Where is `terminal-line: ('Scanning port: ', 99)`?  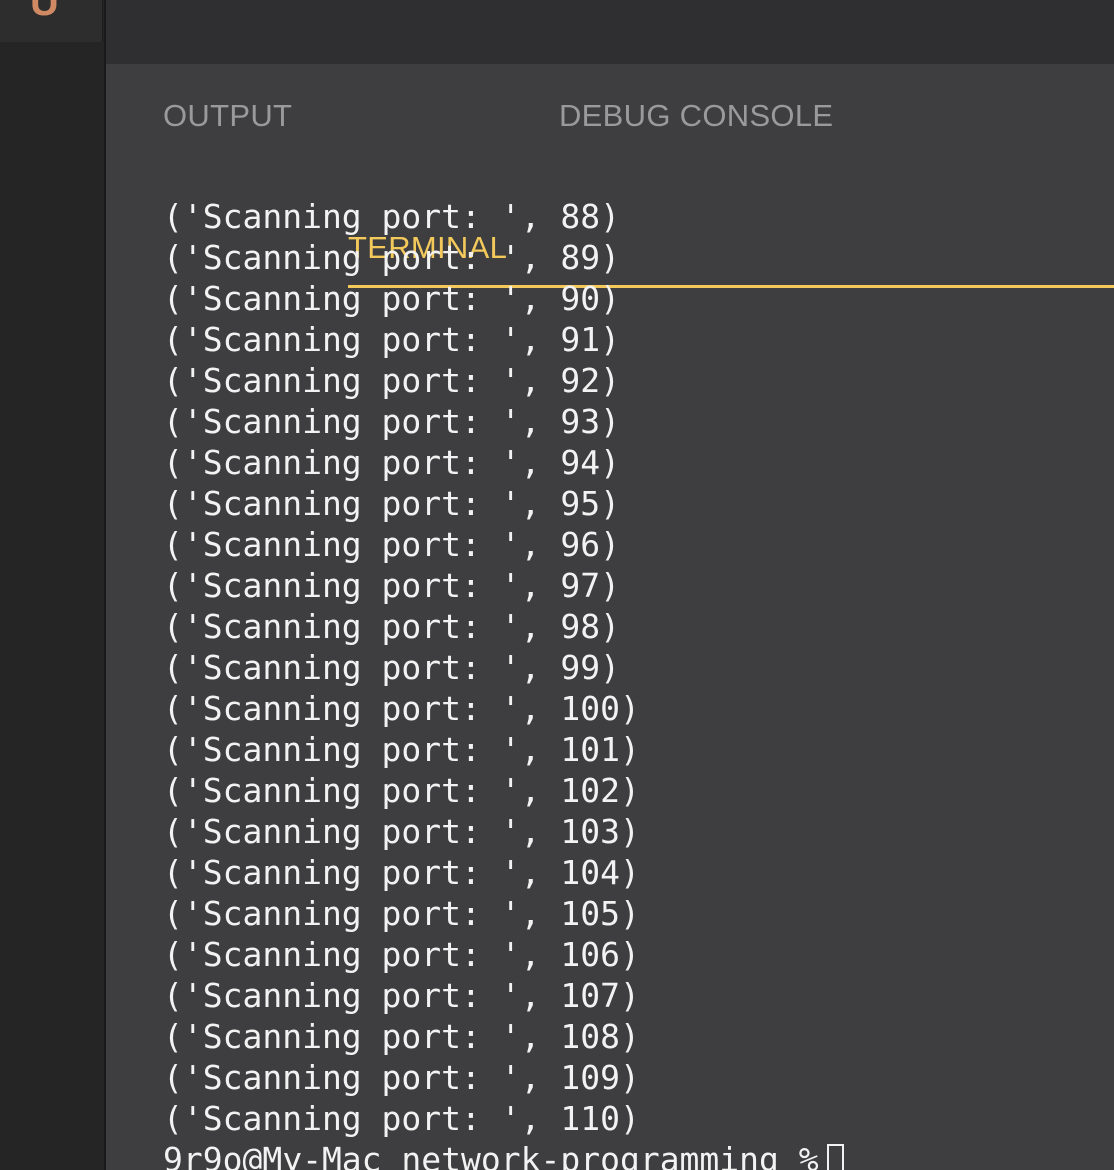
terminal-line: ('Scanning port: ', 99) is located at coordinates (391, 667).